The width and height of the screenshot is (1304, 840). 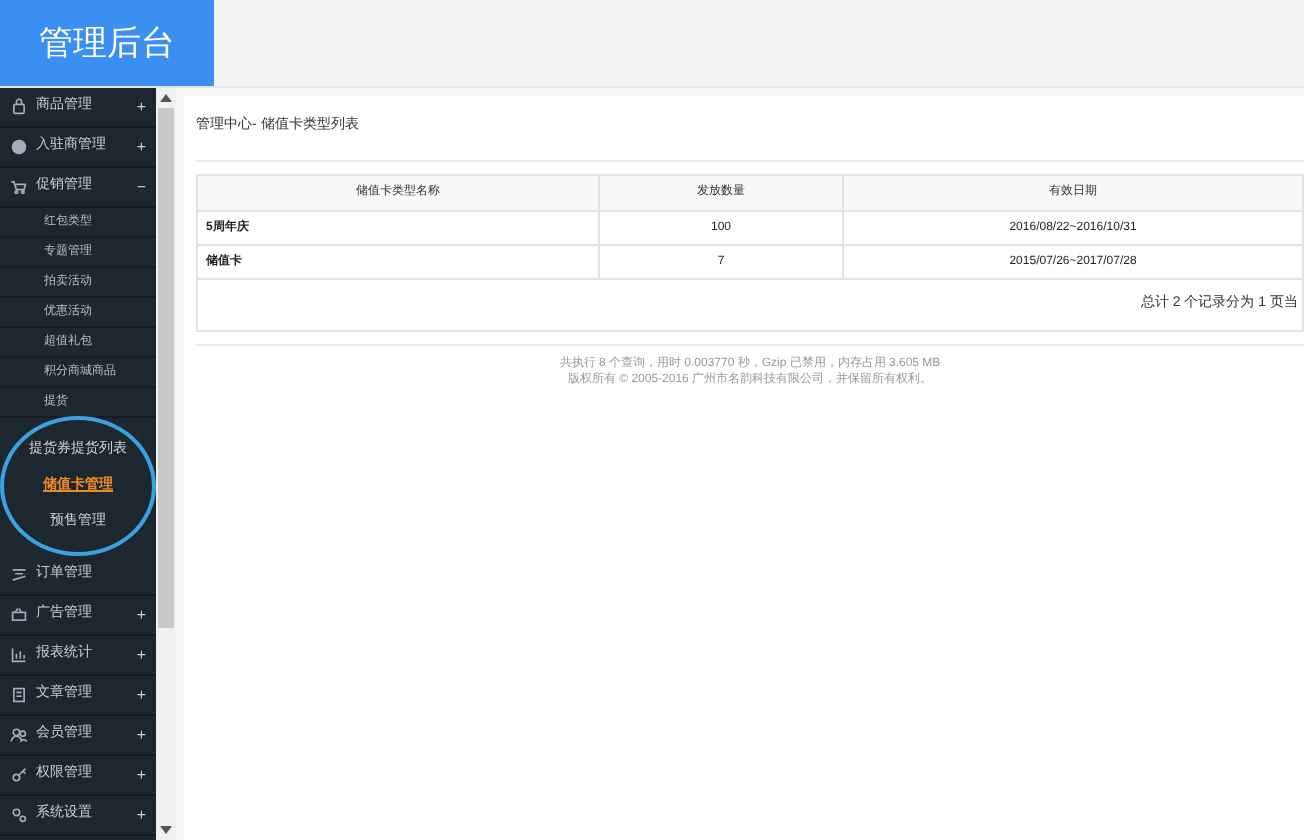 I want to click on cart-icon, so click(x=19, y=187).